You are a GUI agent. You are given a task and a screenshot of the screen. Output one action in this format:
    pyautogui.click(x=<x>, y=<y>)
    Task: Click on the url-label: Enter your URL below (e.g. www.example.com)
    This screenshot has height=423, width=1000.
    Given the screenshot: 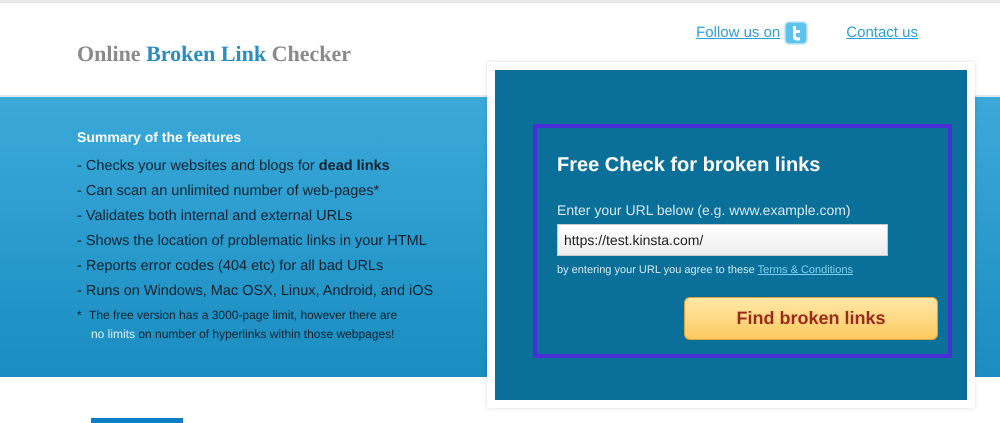 What is the action you would take?
    pyautogui.click(x=704, y=210)
    